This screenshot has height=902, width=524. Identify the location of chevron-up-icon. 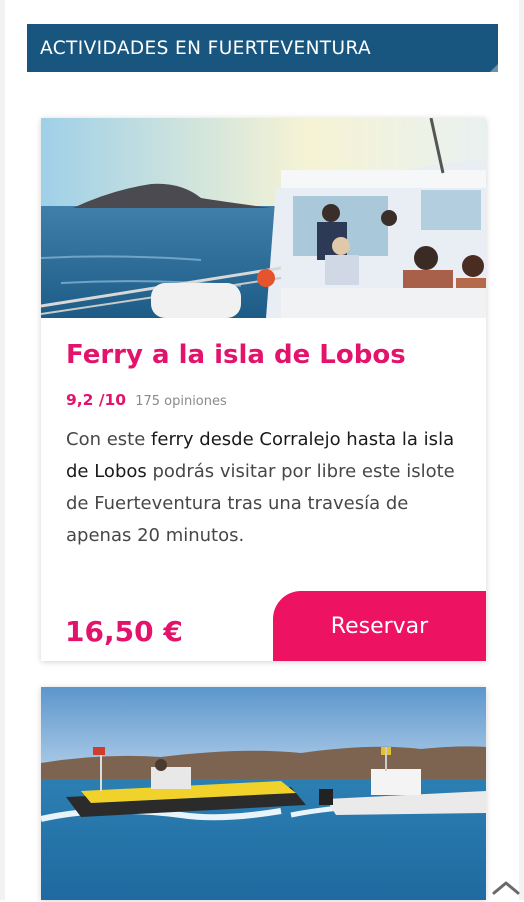
(506, 888).